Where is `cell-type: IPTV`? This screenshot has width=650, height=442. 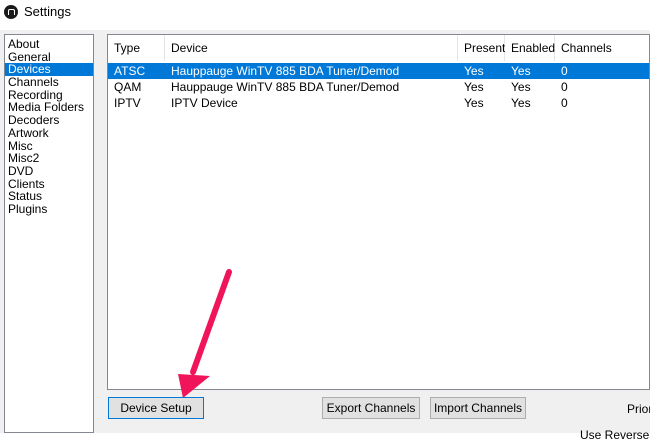
cell-type: IPTV is located at coordinates (127, 103).